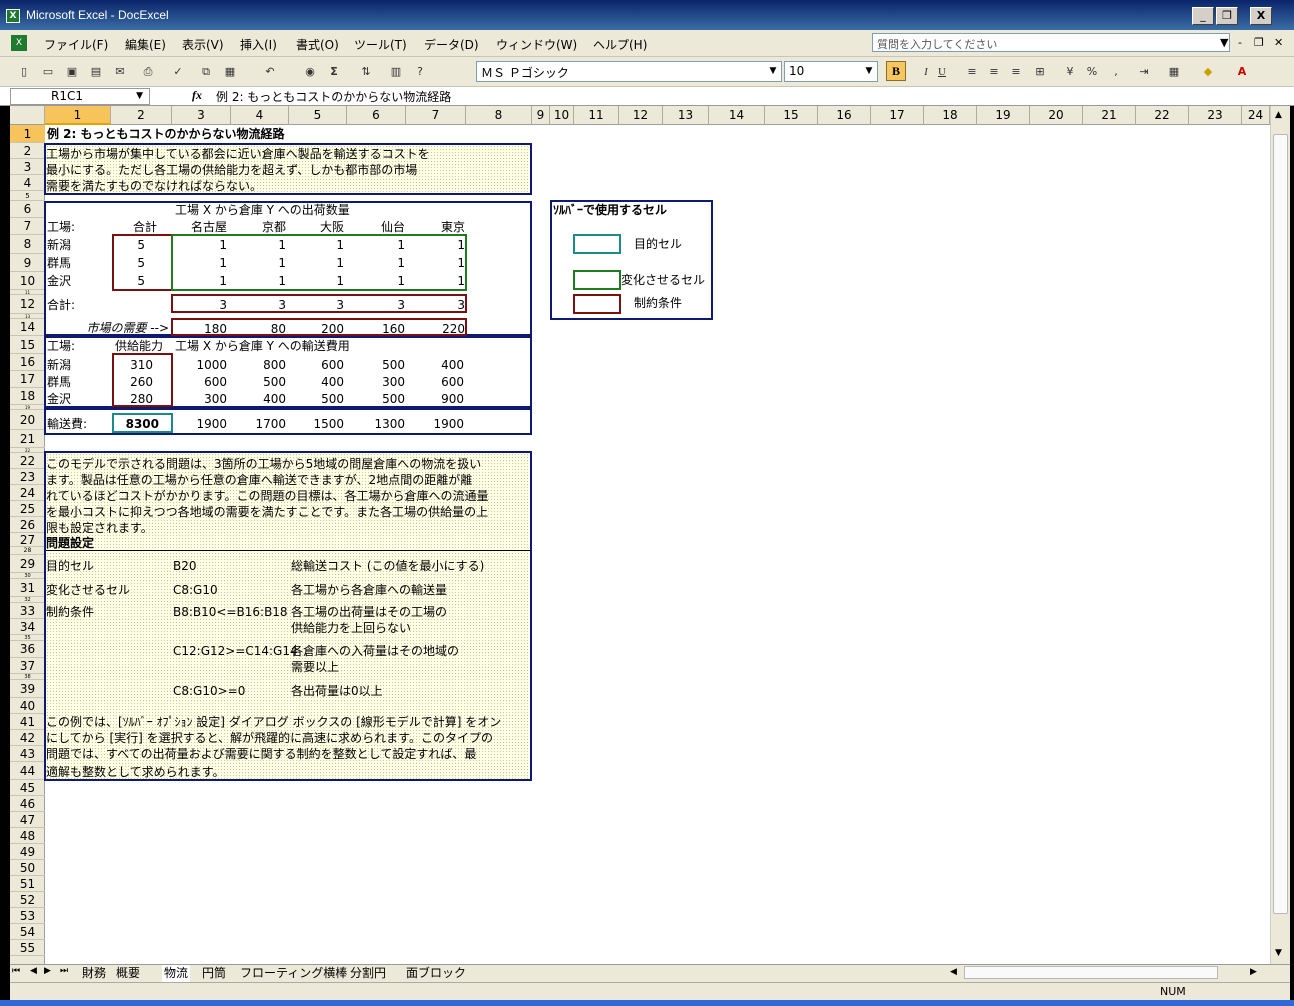 Image resolution: width=1294 pixels, height=1006 pixels. I want to click on row-header: 15, so click(27, 345).